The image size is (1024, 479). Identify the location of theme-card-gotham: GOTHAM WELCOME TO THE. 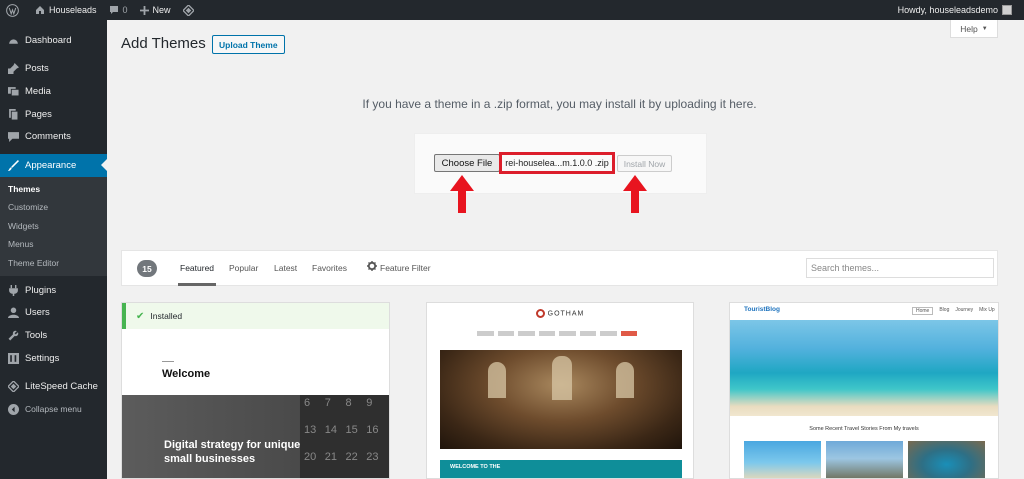
(560, 390).